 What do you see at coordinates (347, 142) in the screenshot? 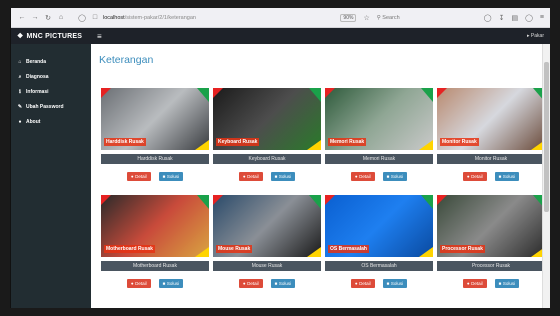
I see `image-caption: Memori Rusak` at bounding box center [347, 142].